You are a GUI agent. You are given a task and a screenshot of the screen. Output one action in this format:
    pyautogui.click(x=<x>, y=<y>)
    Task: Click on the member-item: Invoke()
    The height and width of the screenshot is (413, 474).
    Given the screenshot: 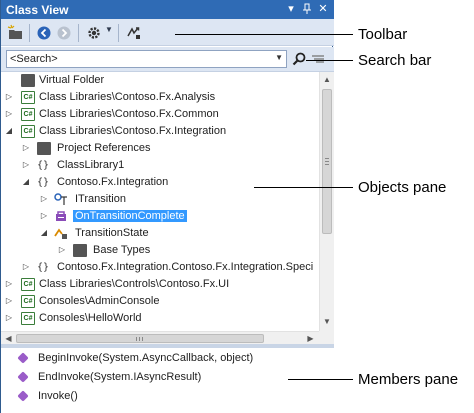 What is the action you would take?
    pyautogui.click(x=167, y=396)
    